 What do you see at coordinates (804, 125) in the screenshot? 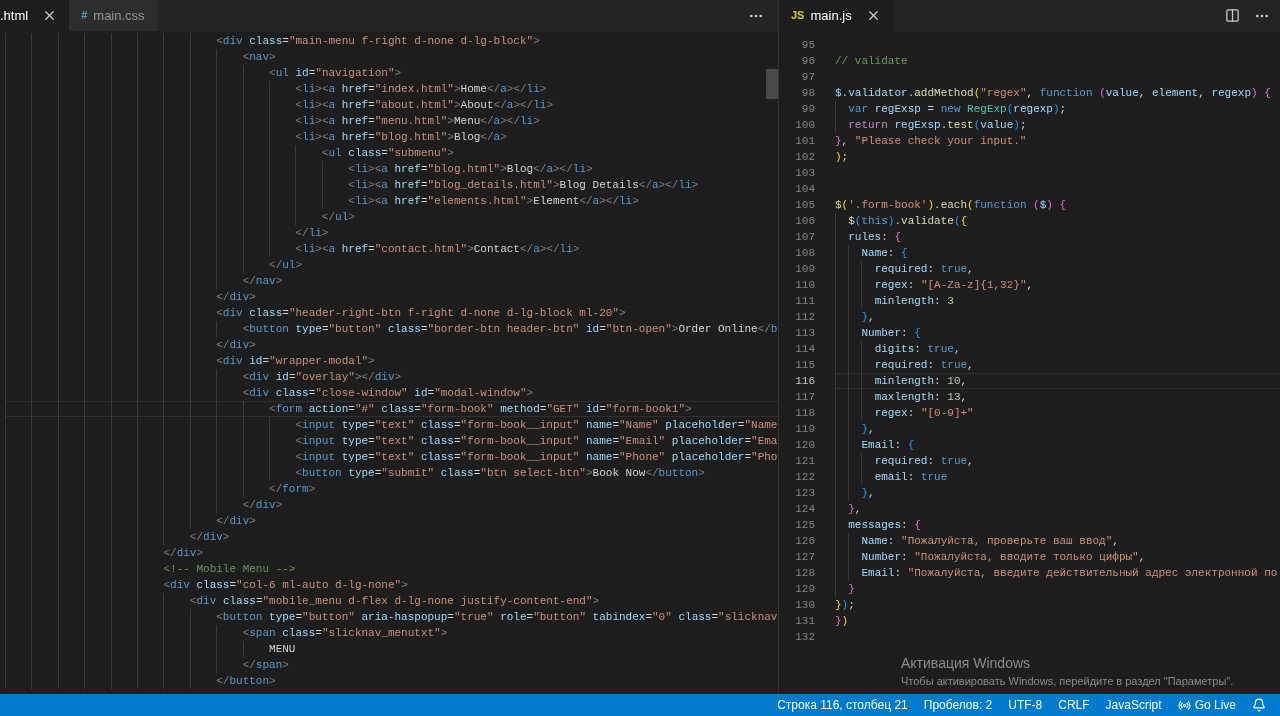
I see `line-number: 100` at bounding box center [804, 125].